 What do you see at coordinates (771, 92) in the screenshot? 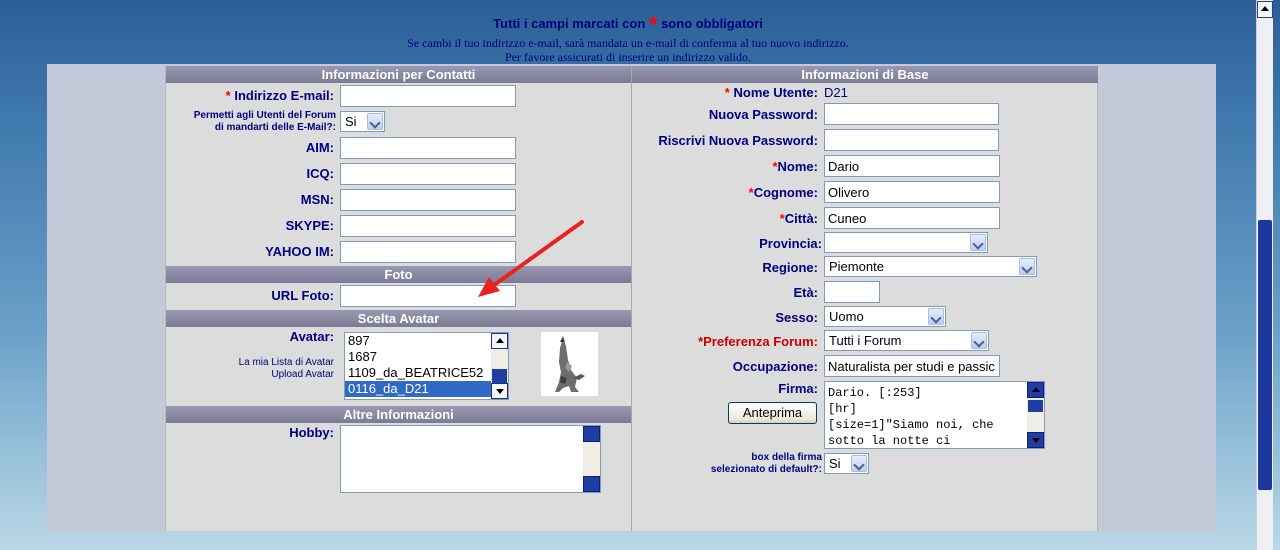
I see `username-label: * Nome Utente:` at bounding box center [771, 92].